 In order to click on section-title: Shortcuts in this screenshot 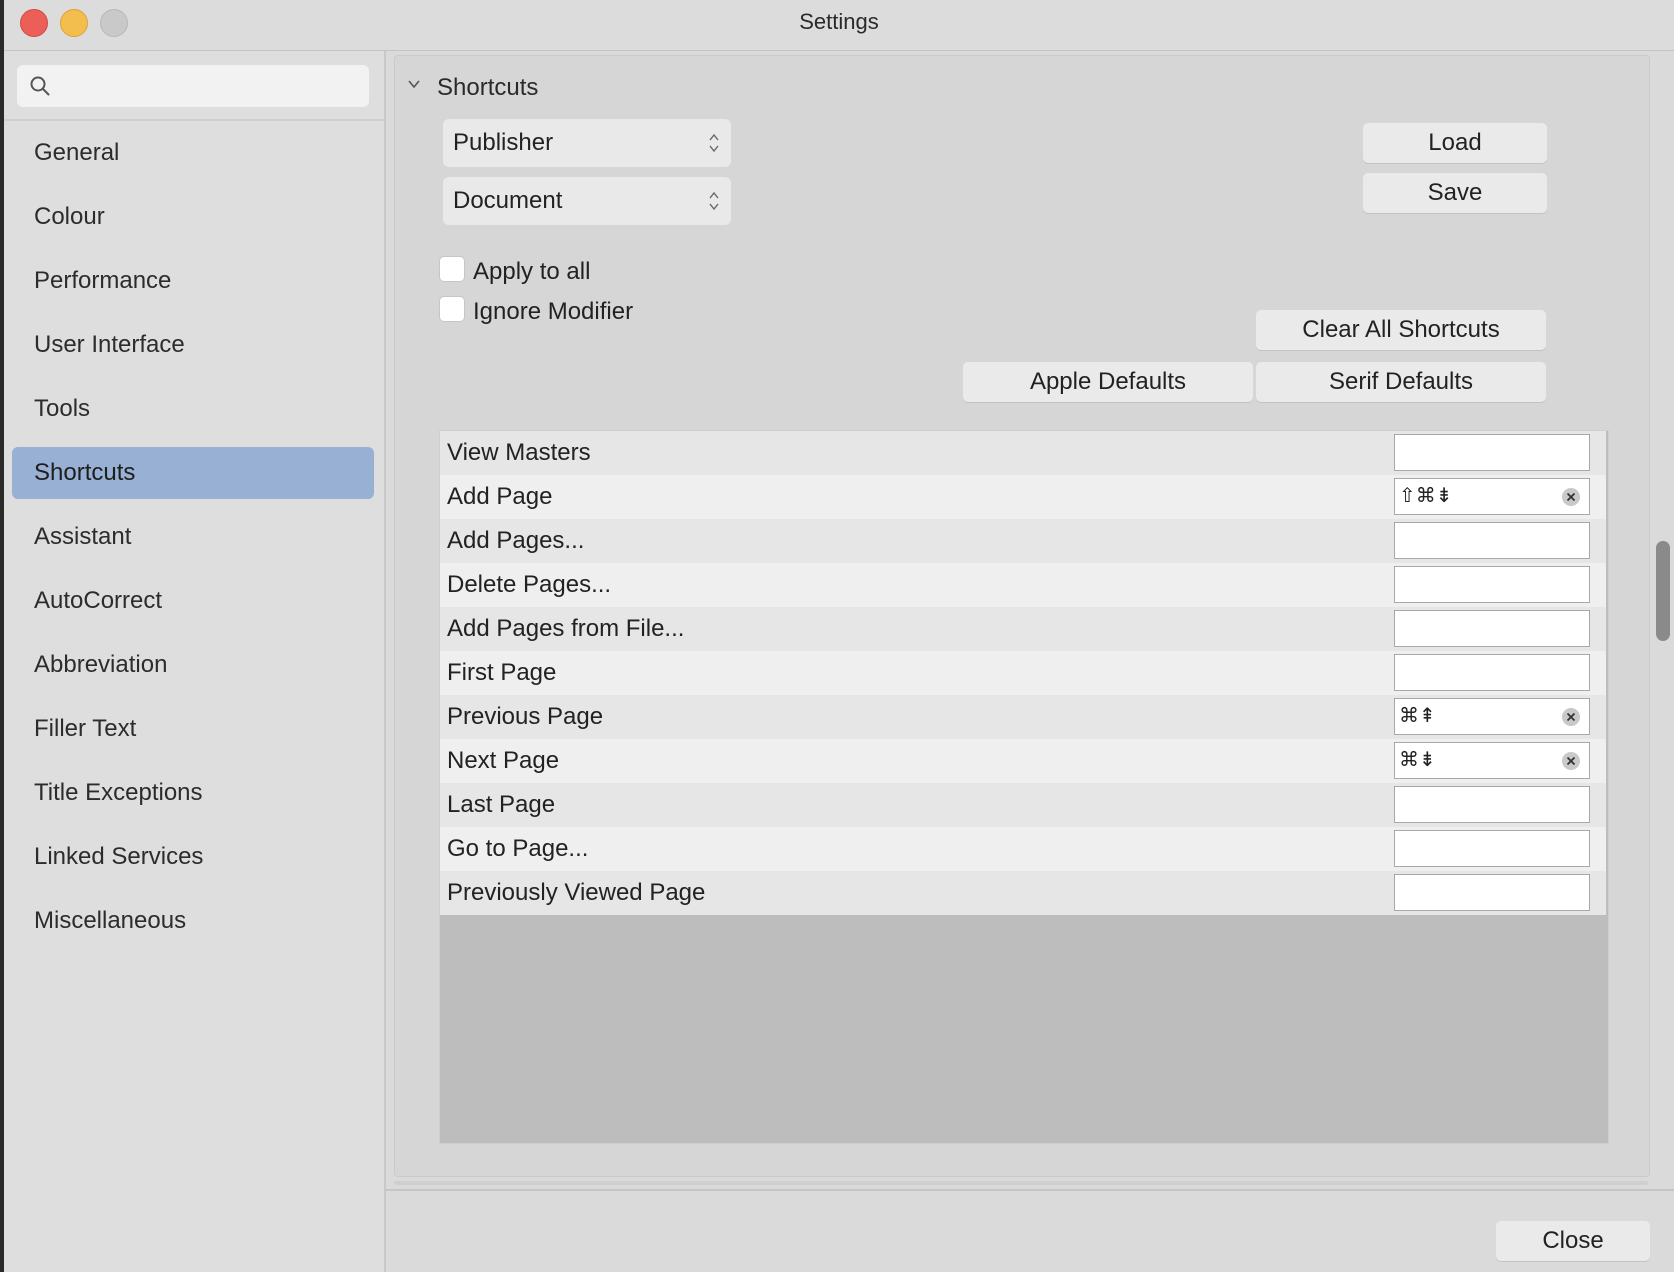, I will do `click(488, 87)`.